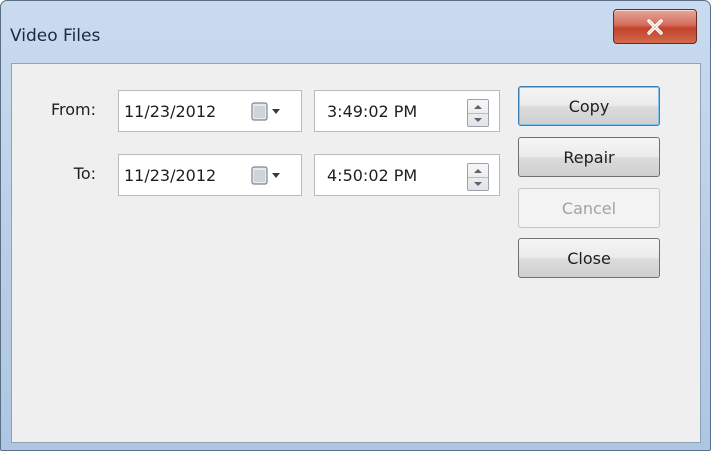 The image size is (711, 453). I want to click on from-date-picker: 11/23/2012, so click(210, 111).